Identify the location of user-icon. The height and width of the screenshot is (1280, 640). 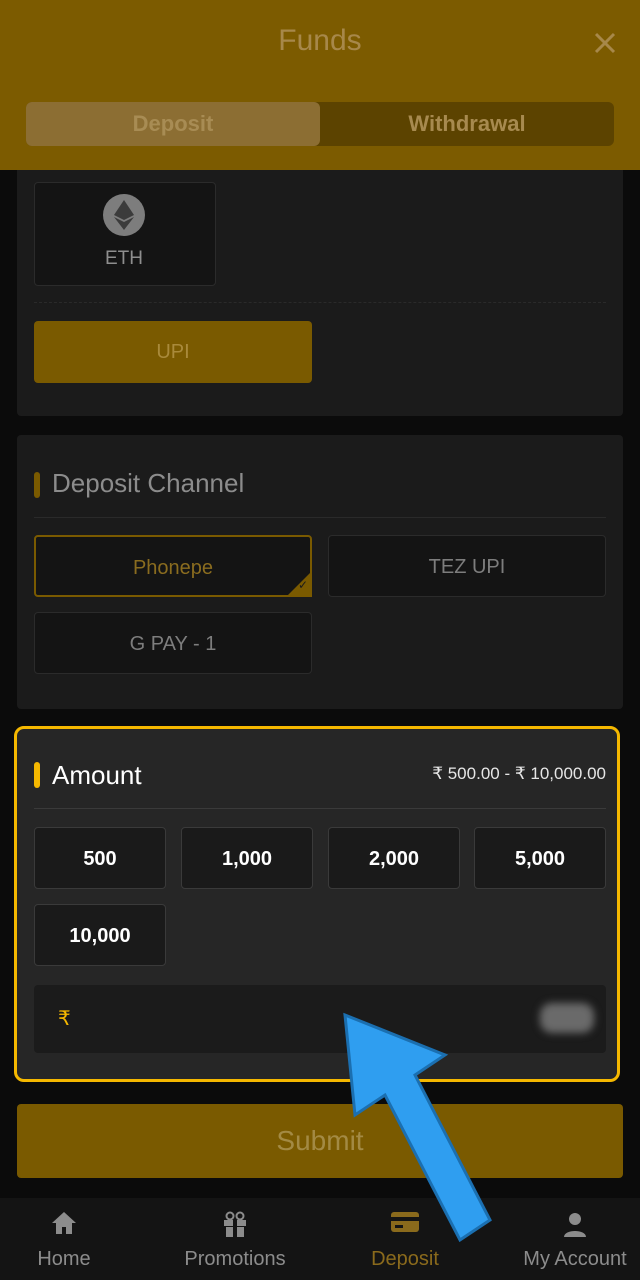
(575, 1225).